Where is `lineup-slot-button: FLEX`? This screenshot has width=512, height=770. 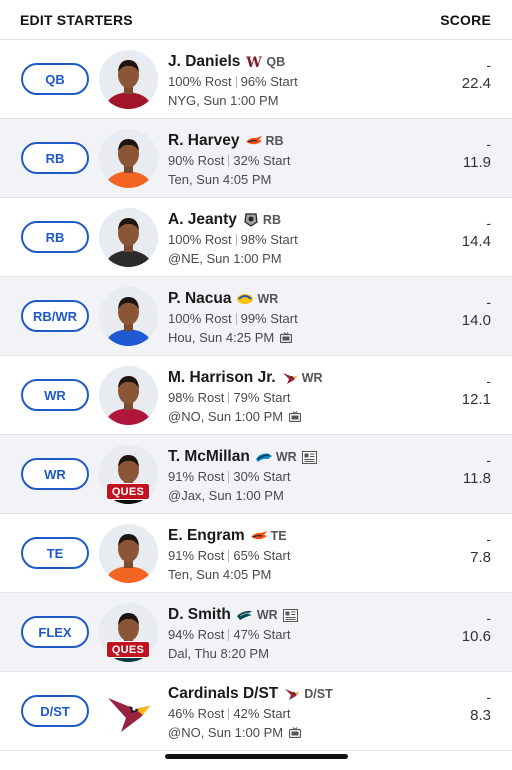 lineup-slot-button: FLEX is located at coordinates (55, 632).